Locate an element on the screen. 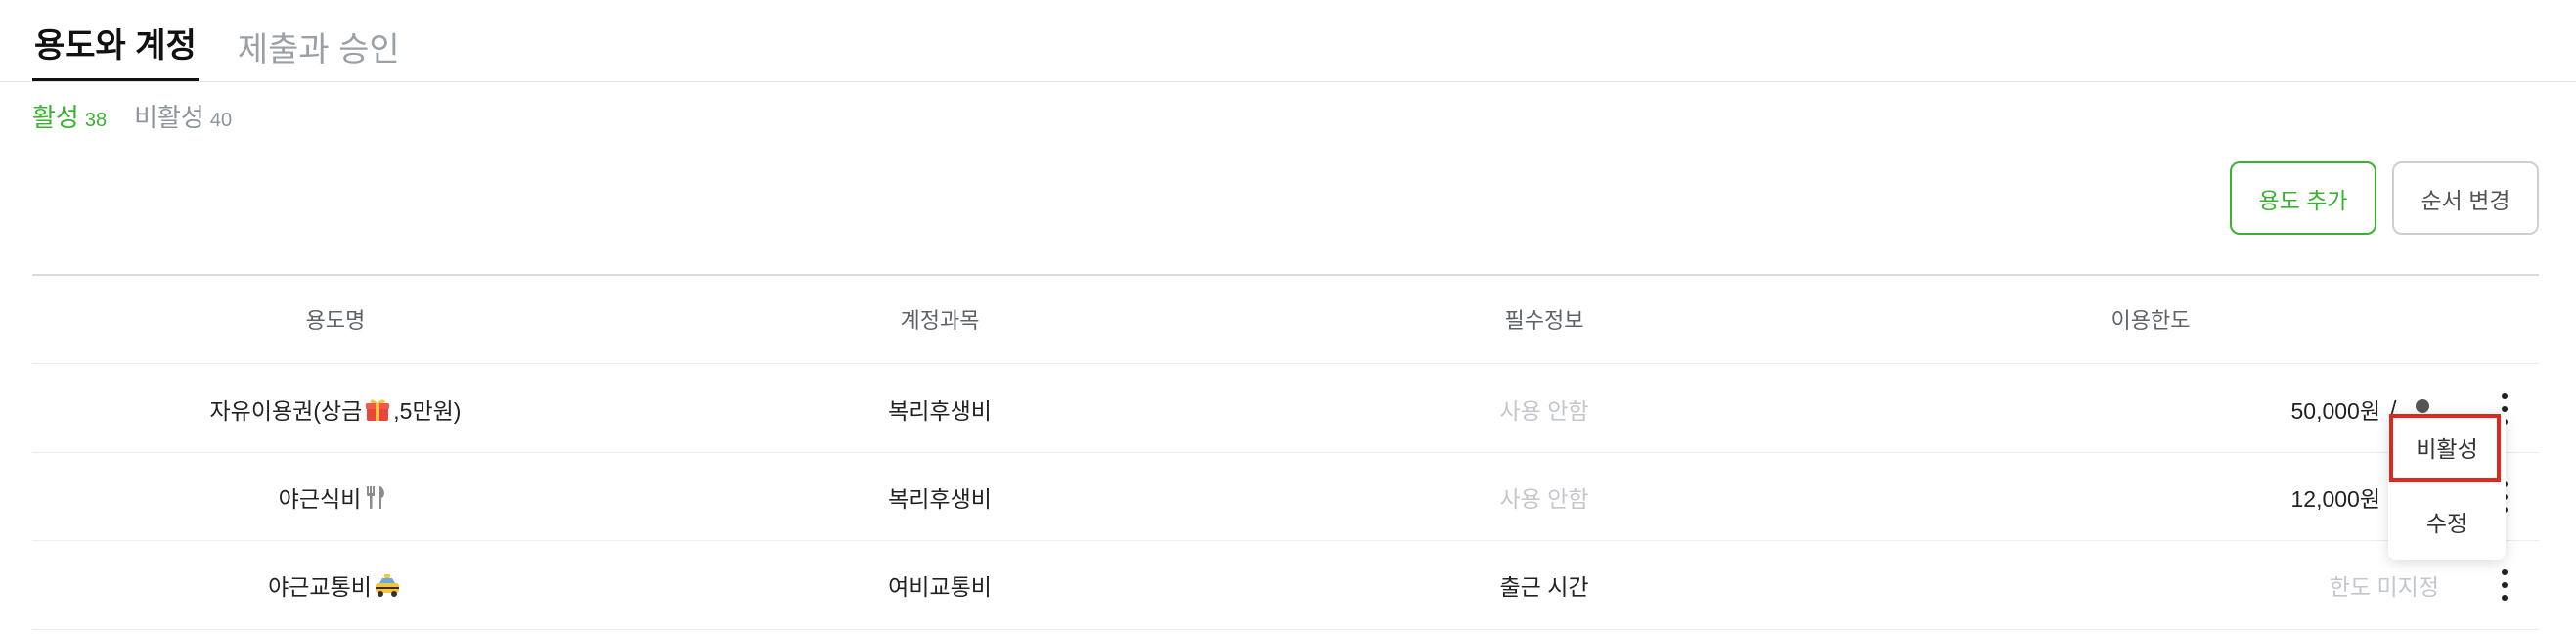 Image resolution: width=2576 pixels, height=636 pixels. table-row-2-account: 복리후생비 is located at coordinates (940, 499).